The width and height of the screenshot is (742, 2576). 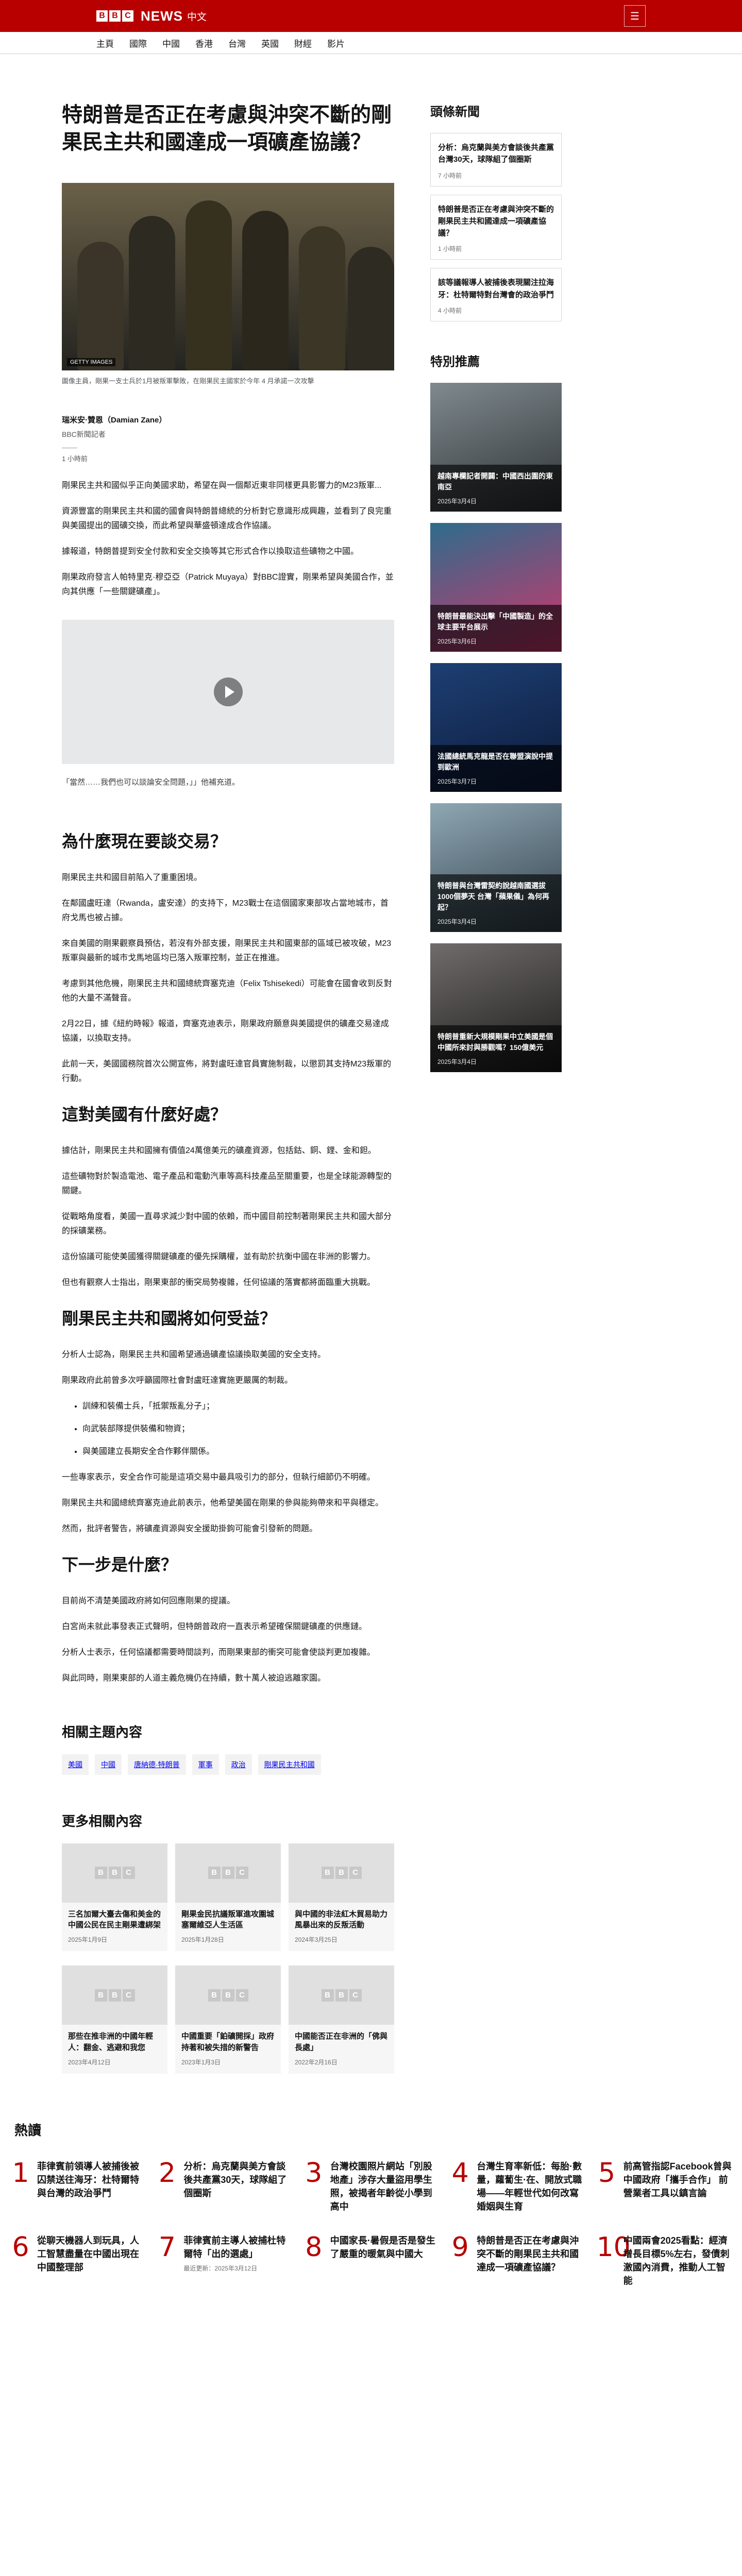 I want to click on most-read-rank: 1, so click(x=20, y=2173).